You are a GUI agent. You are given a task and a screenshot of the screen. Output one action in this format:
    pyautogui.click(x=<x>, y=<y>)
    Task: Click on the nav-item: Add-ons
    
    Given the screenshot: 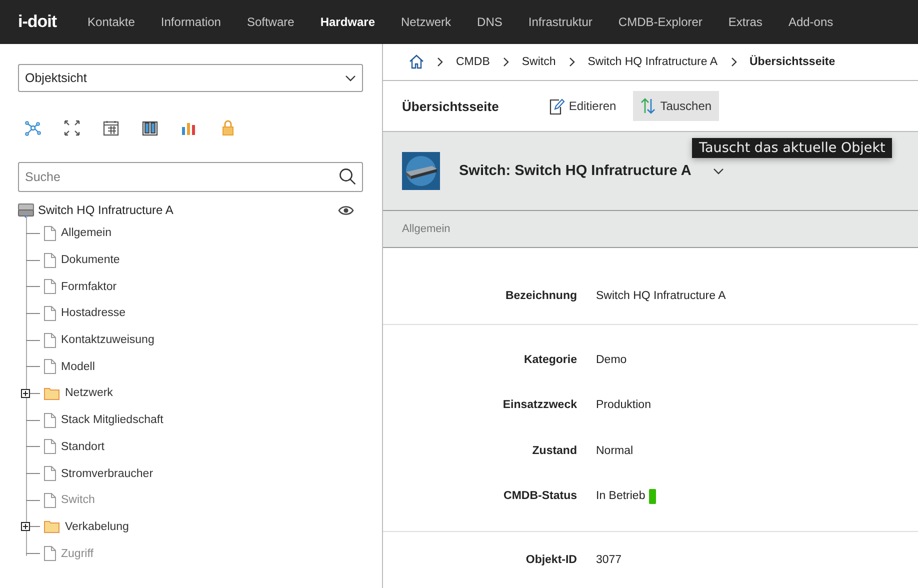 What is the action you would take?
    pyautogui.click(x=810, y=22)
    